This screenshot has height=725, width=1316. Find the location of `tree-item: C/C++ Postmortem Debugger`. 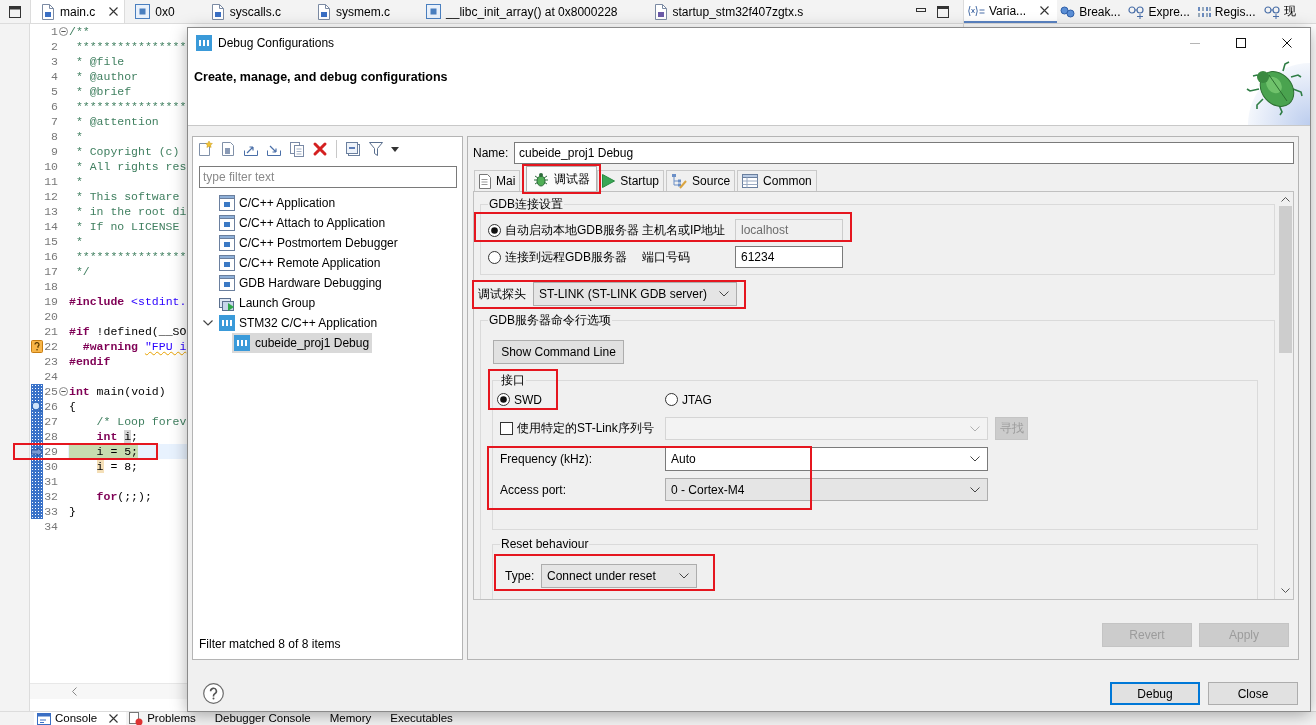

tree-item: C/C++ Postmortem Debugger is located at coordinates (309, 243).